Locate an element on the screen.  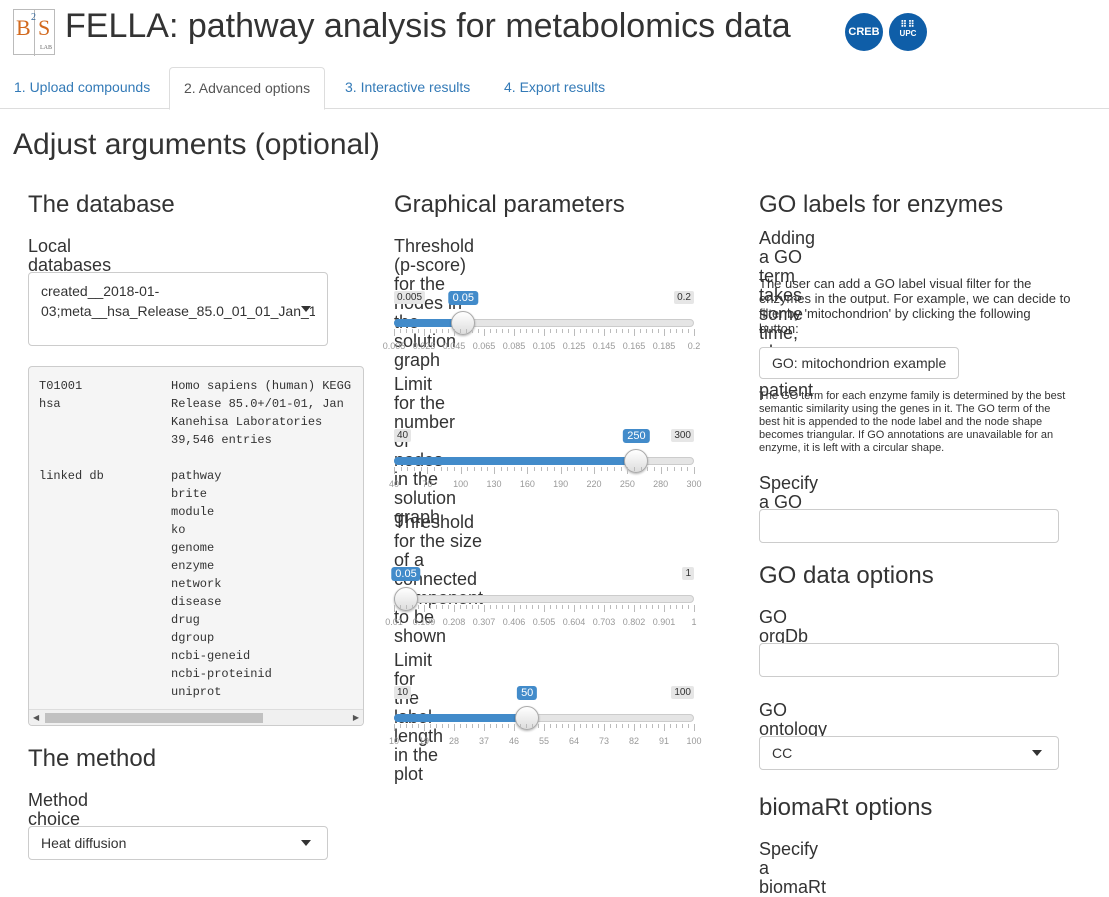
creb-logo: CREB is located at coordinates (864, 32).